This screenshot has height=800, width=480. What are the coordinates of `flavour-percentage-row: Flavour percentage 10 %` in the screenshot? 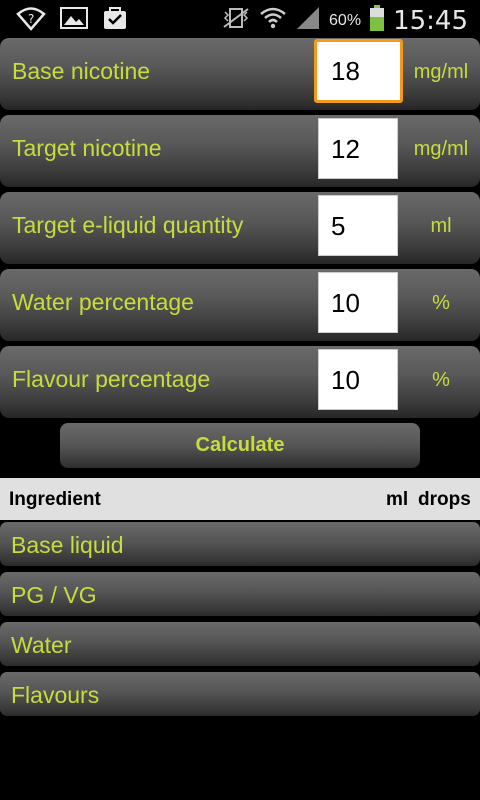 It's located at (240, 382).